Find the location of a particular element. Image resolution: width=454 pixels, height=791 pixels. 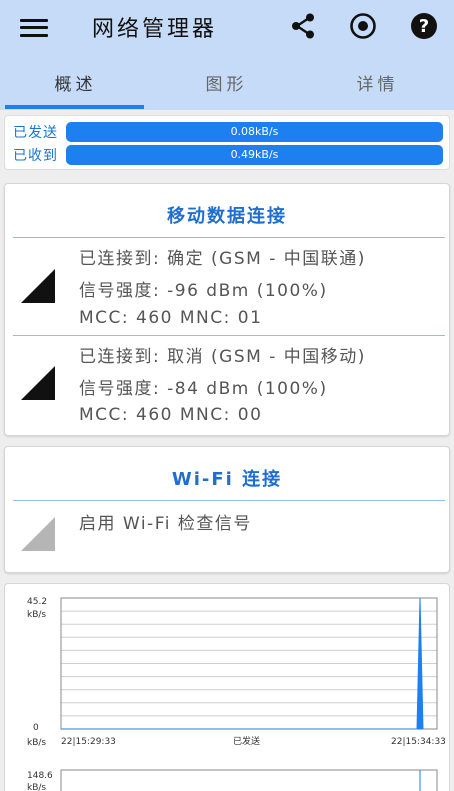

sent-y-min: 0 is located at coordinates (36, 728).